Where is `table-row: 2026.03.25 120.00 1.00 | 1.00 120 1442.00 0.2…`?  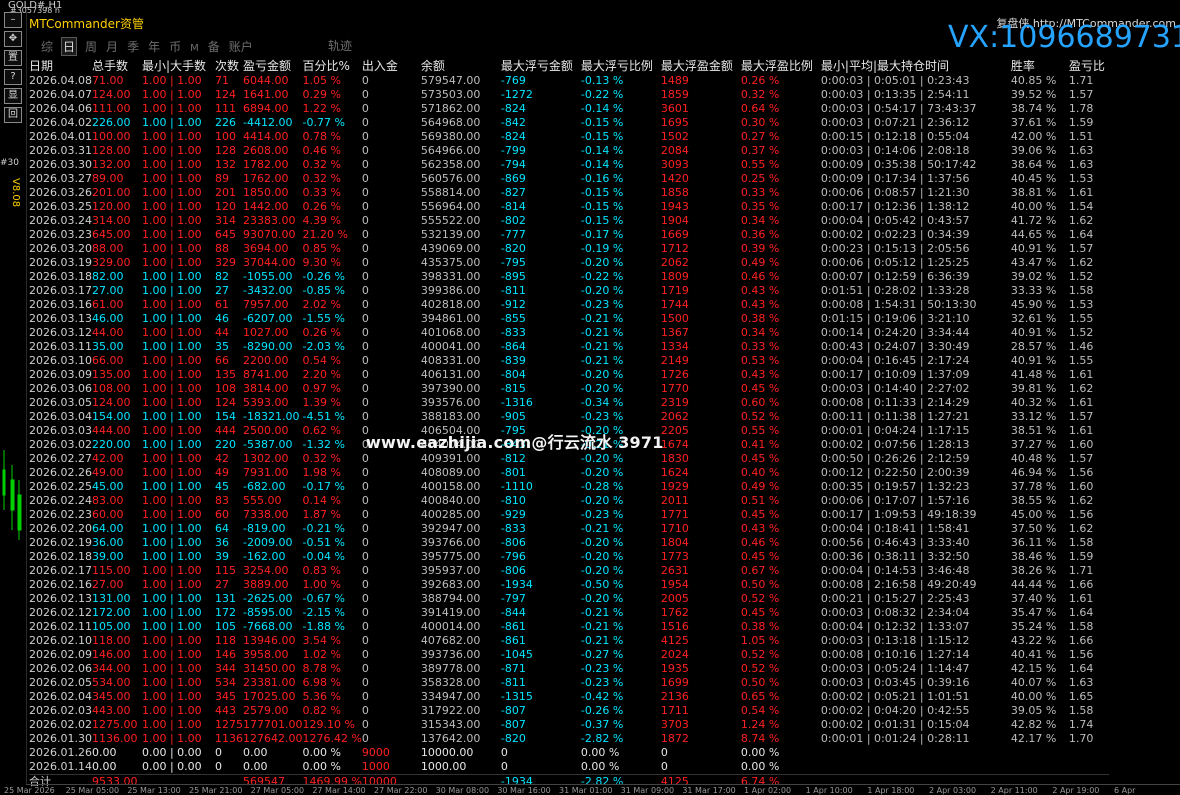 table-row: 2026.03.25 120.00 1.00 | 1.00 120 1442.00 0.2… is located at coordinates (569, 207).